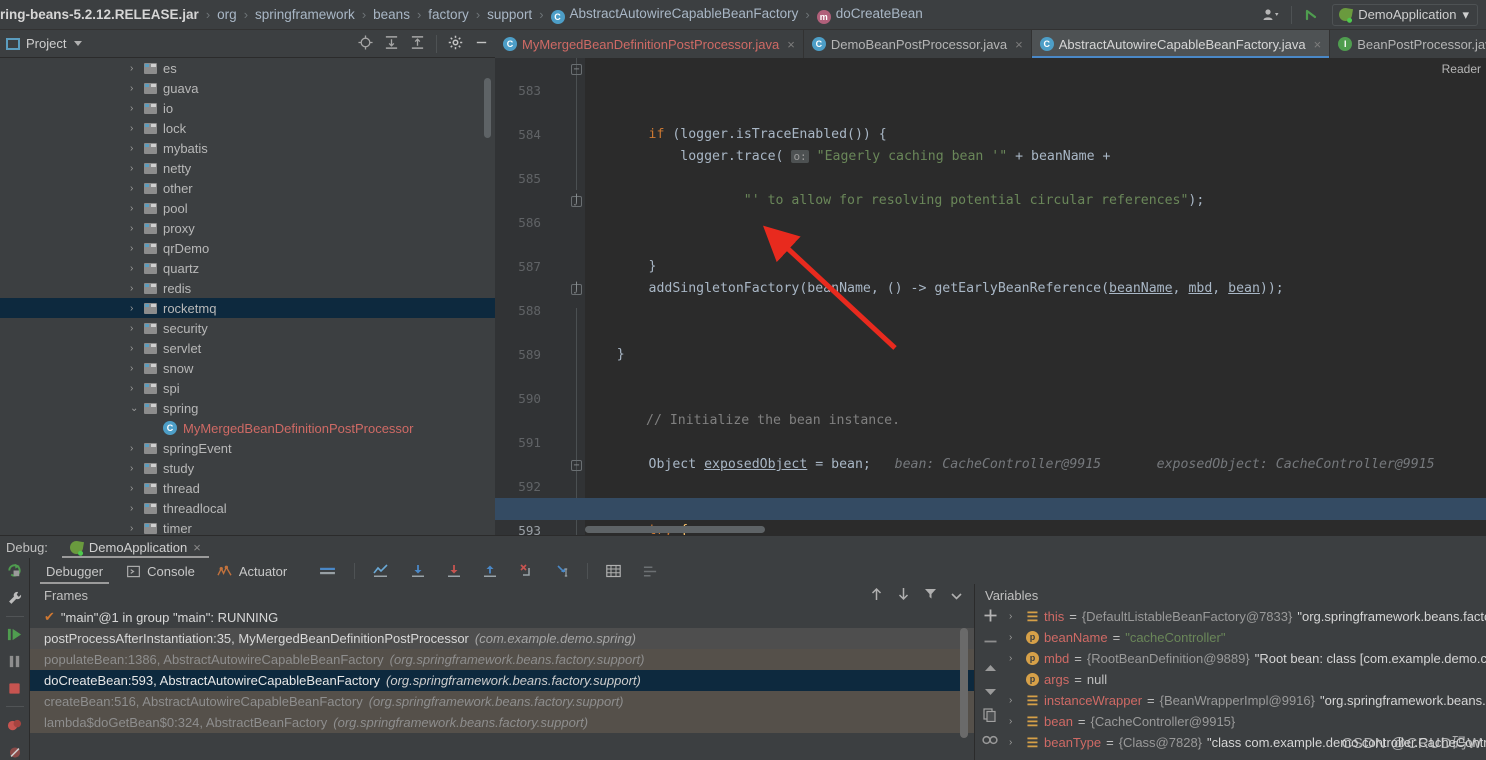  Describe the element at coordinates (1312, 15) in the screenshot. I see `update-arrow-icon` at that location.